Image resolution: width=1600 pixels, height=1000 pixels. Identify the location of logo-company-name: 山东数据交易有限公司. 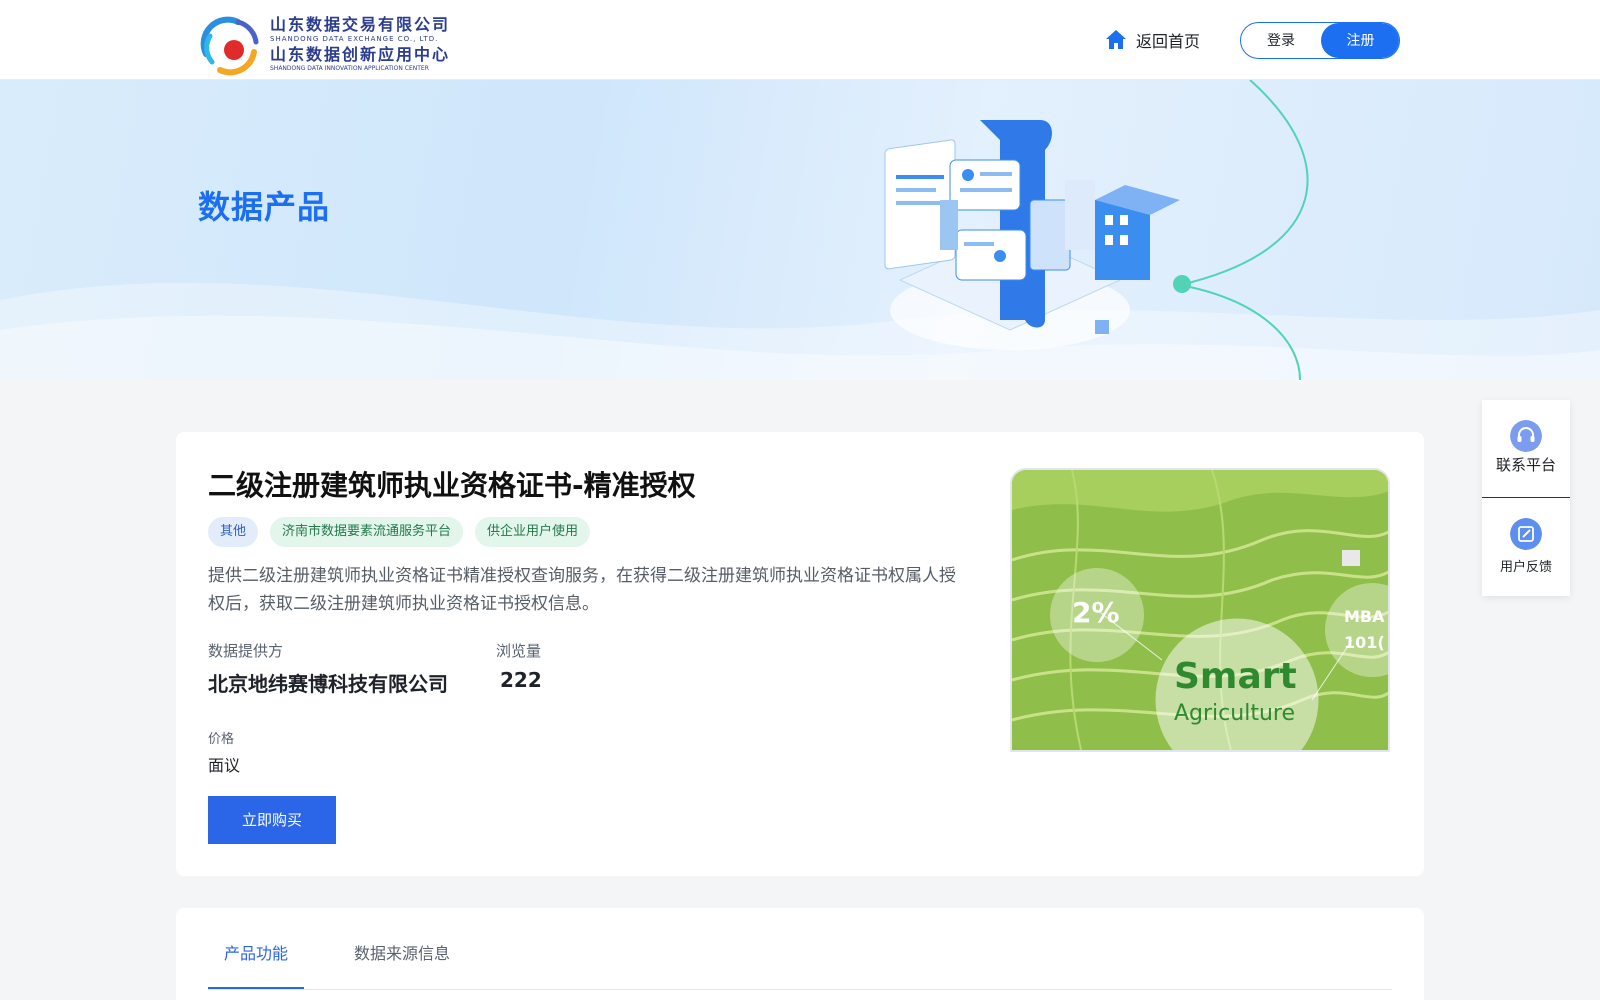
(360, 24).